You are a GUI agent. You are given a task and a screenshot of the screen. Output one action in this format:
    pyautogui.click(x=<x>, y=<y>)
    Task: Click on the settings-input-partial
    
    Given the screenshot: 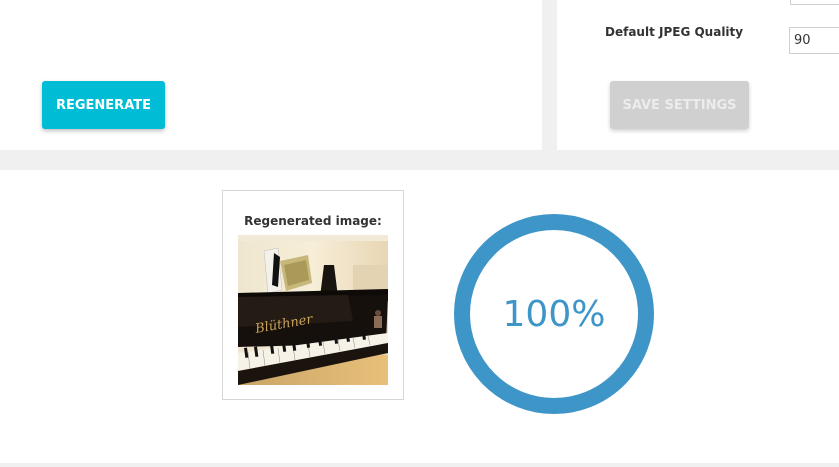 What is the action you would take?
    pyautogui.click(x=814, y=2)
    